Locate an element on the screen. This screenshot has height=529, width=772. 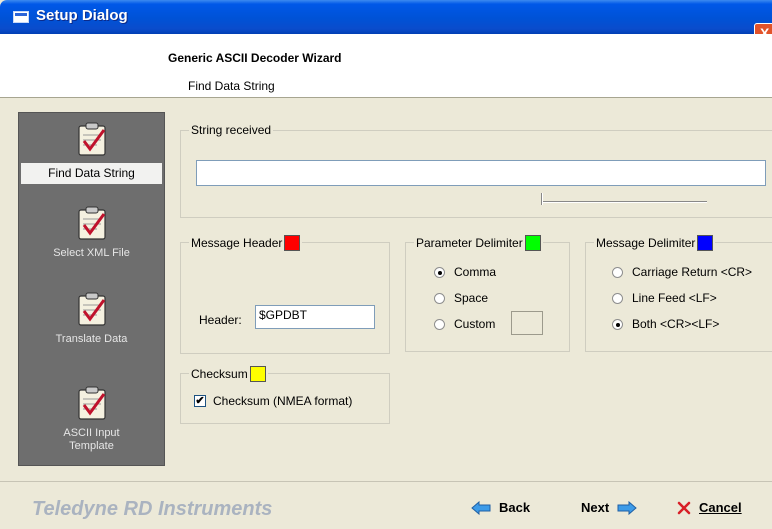
radio-space-row: Space is located at coordinates (461, 298).